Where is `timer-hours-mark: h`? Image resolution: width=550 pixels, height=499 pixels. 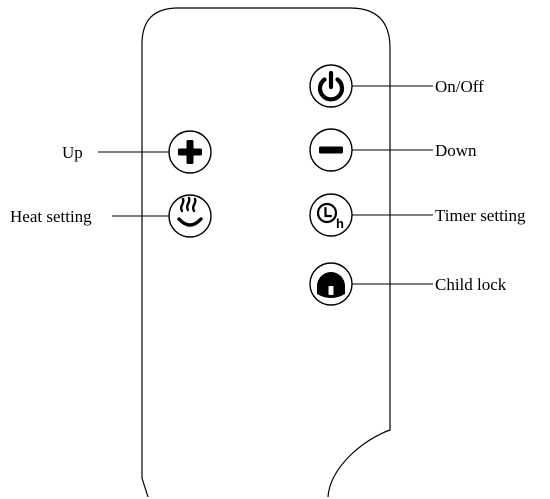
timer-hours-mark: h is located at coordinates (340, 223).